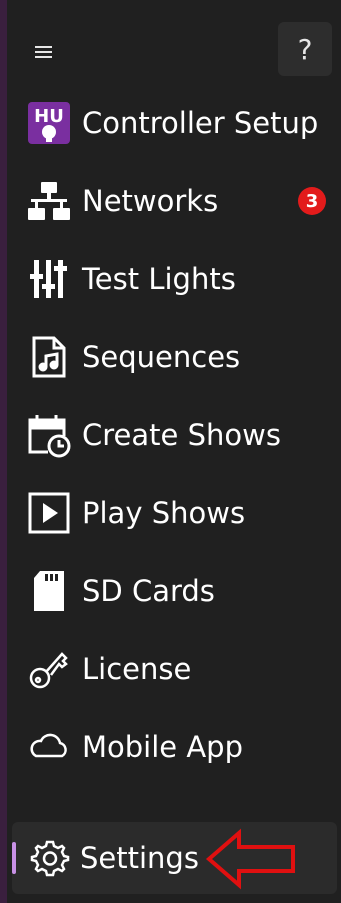 This screenshot has height=903, width=341. I want to click on gear-icon, so click(50, 858).